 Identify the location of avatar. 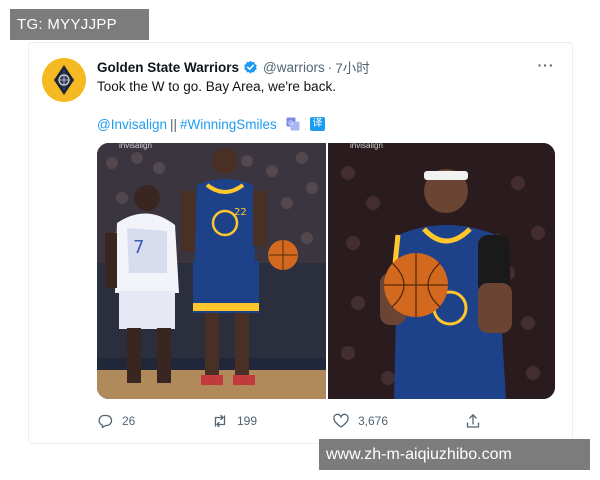
(64, 80).